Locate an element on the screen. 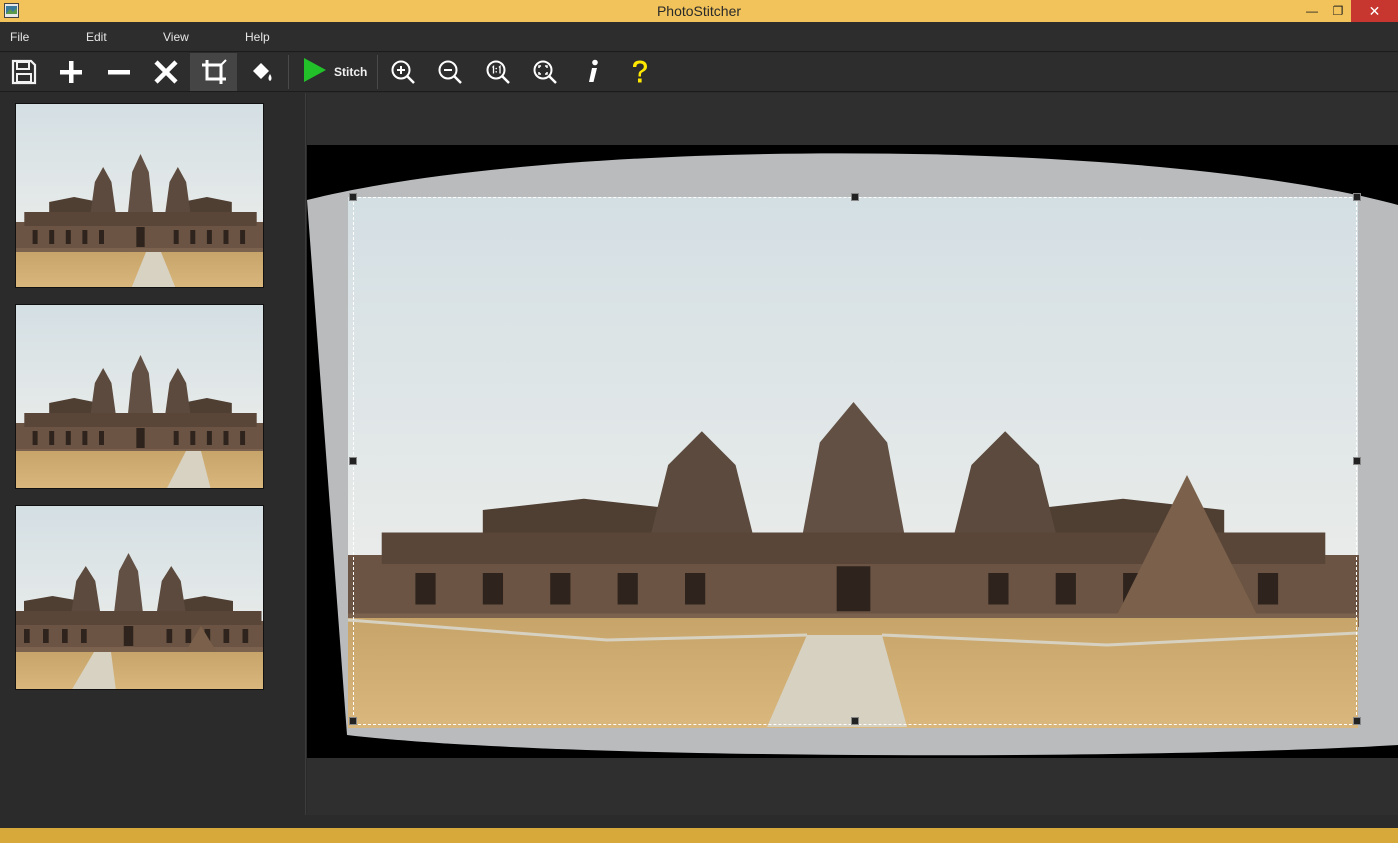 This screenshot has width=1398, height=843. menu-view: View is located at coordinates (176, 37).